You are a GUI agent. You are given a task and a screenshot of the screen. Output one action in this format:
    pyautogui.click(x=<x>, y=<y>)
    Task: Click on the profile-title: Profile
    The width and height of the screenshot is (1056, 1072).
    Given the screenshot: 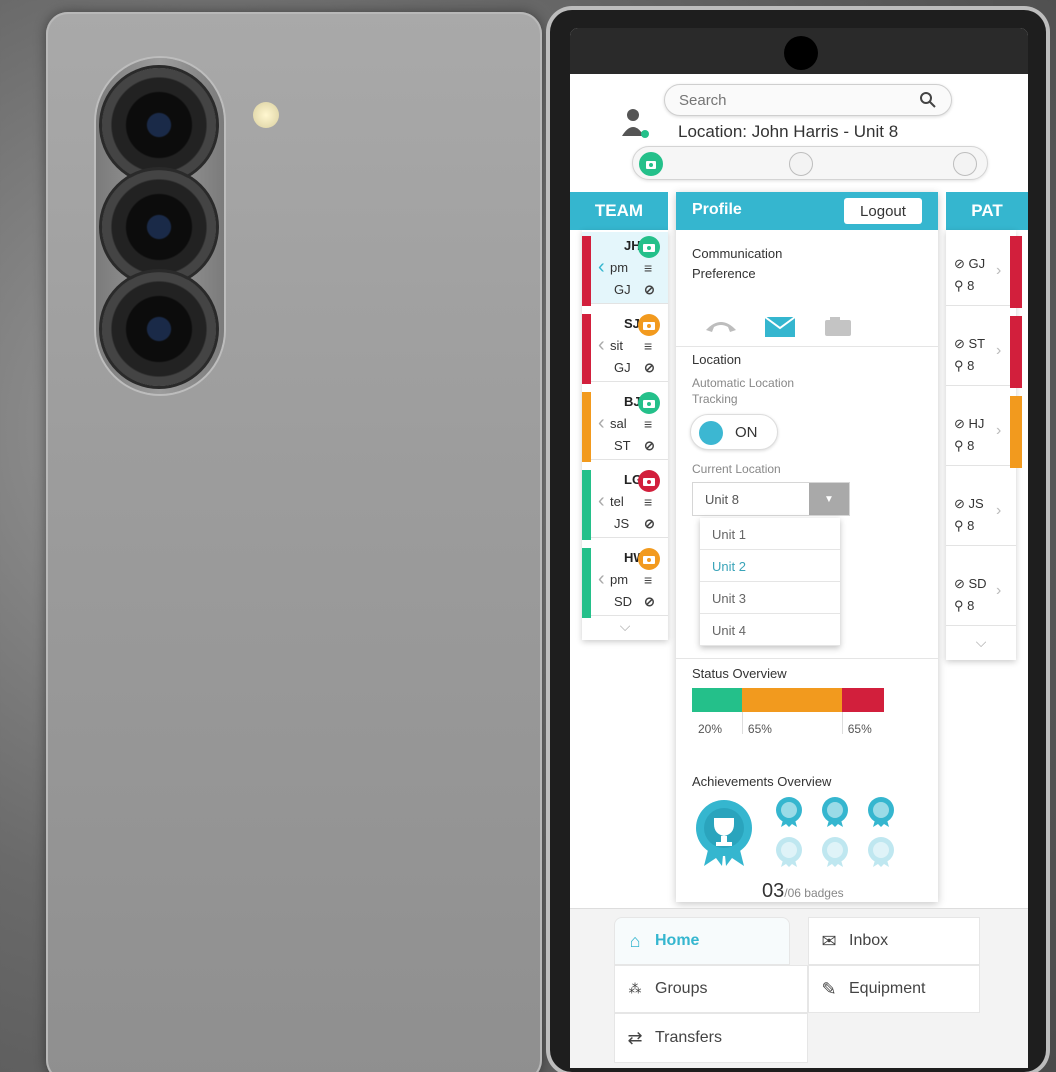 What is the action you would take?
    pyautogui.click(x=717, y=209)
    